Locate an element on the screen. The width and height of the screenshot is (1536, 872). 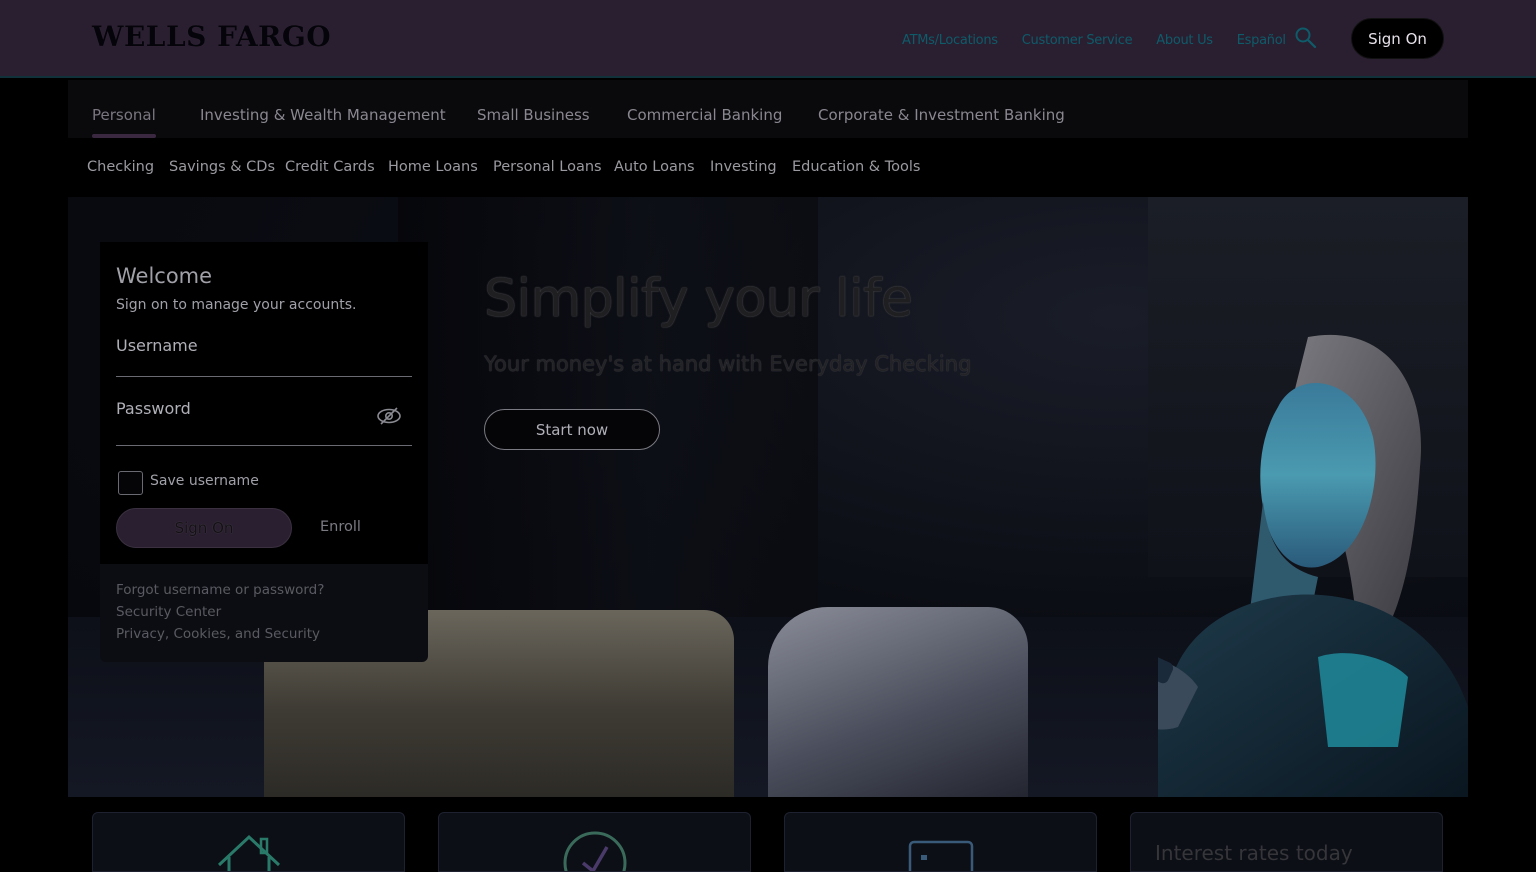
subnav-credit-cards: Credit Cards is located at coordinates (330, 167).